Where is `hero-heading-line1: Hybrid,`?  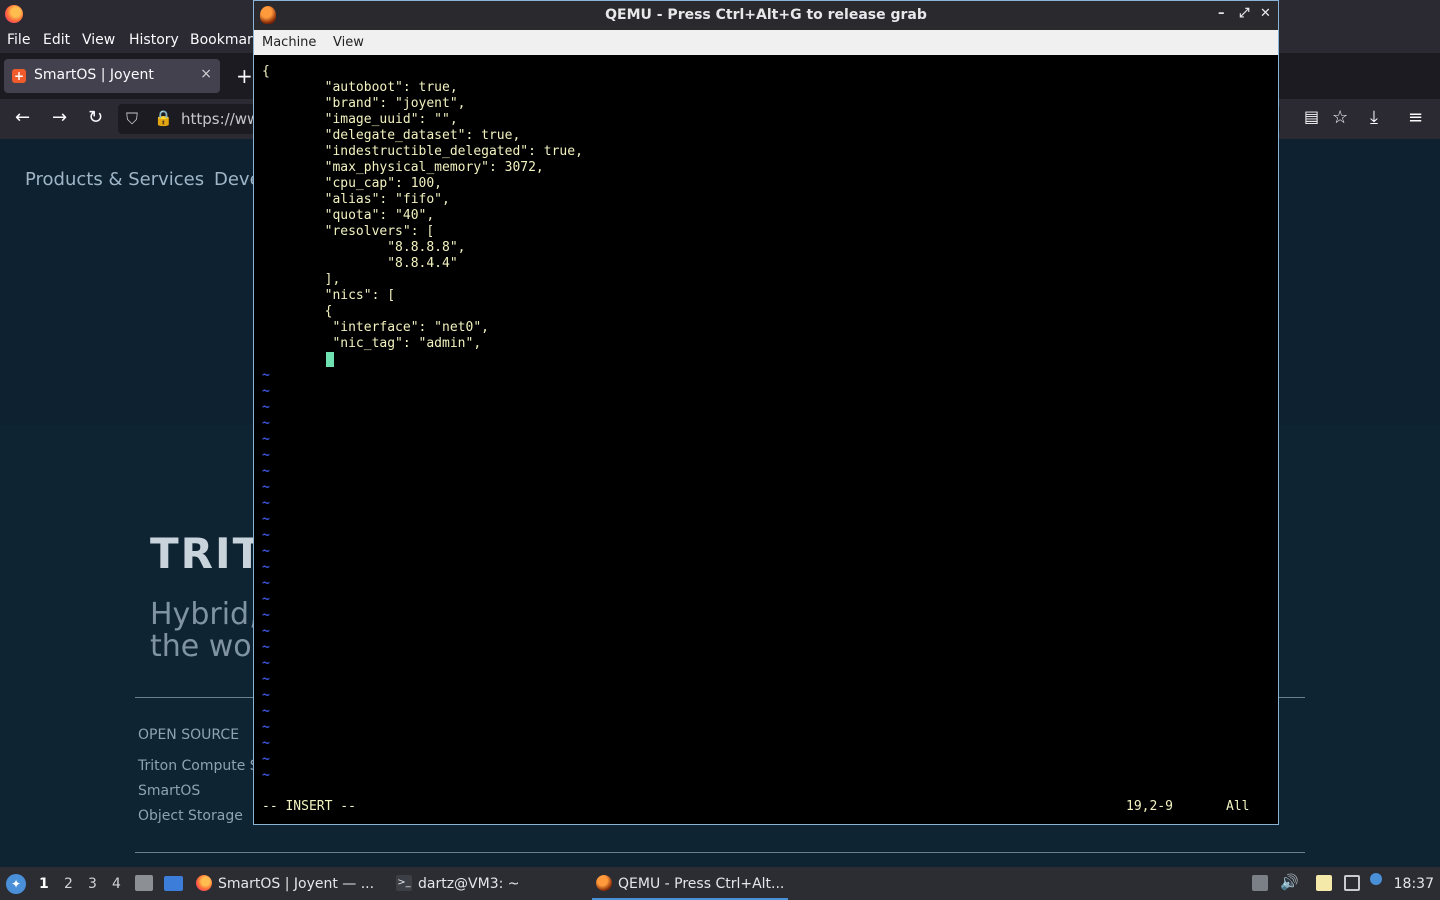 hero-heading-line1: Hybrid, is located at coordinates (204, 614).